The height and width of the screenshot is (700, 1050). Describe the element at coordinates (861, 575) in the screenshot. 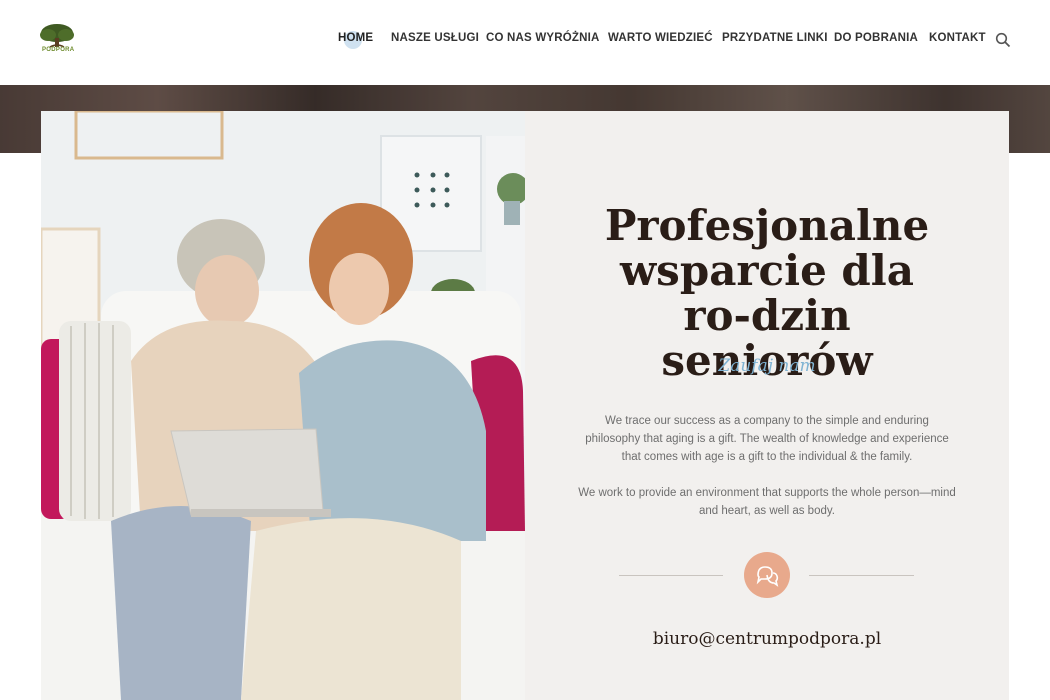

I see `divider-right` at that location.